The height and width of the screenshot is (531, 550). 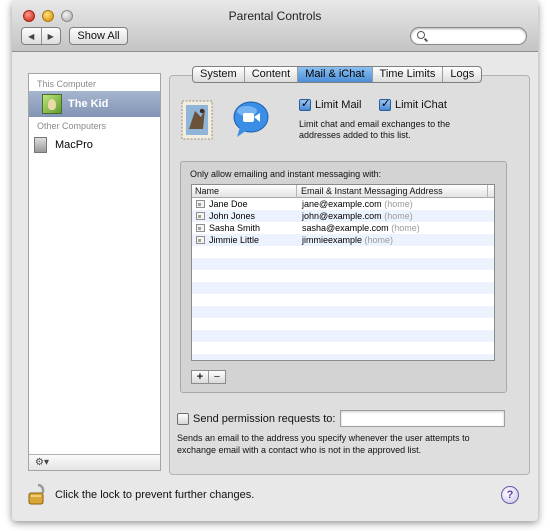 What do you see at coordinates (217, 377) in the screenshot?
I see `remove-contact-button: −` at bounding box center [217, 377].